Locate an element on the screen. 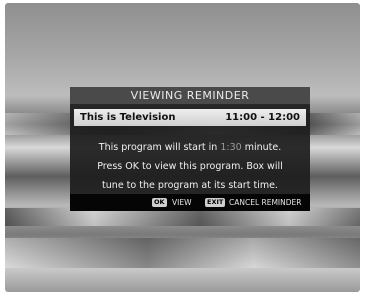  cancel-reminder-action-label: CANCEL REMINDER is located at coordinates (265, 202).